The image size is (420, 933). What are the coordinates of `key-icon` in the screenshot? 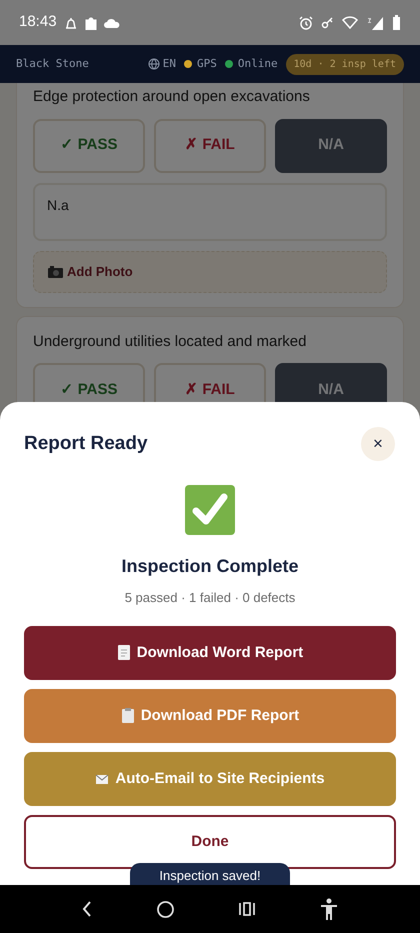 It's located at (327, 22).